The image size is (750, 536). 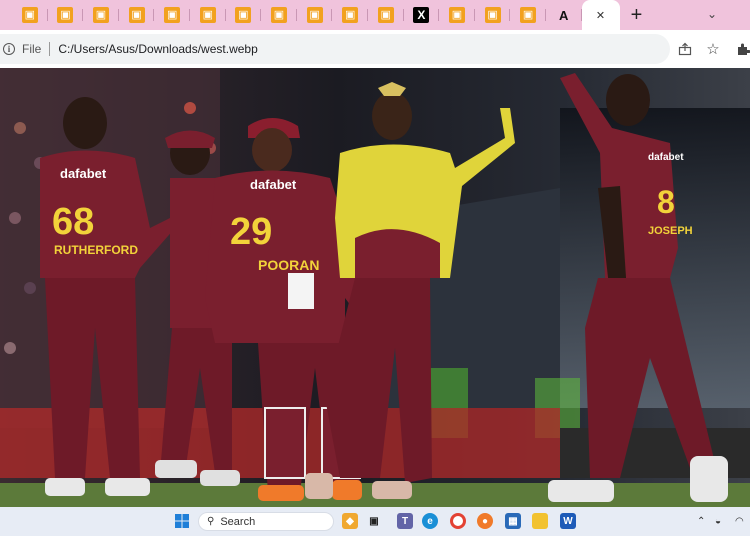 I want to click on jersey-number-1: 68, so click(x=73, y=222).